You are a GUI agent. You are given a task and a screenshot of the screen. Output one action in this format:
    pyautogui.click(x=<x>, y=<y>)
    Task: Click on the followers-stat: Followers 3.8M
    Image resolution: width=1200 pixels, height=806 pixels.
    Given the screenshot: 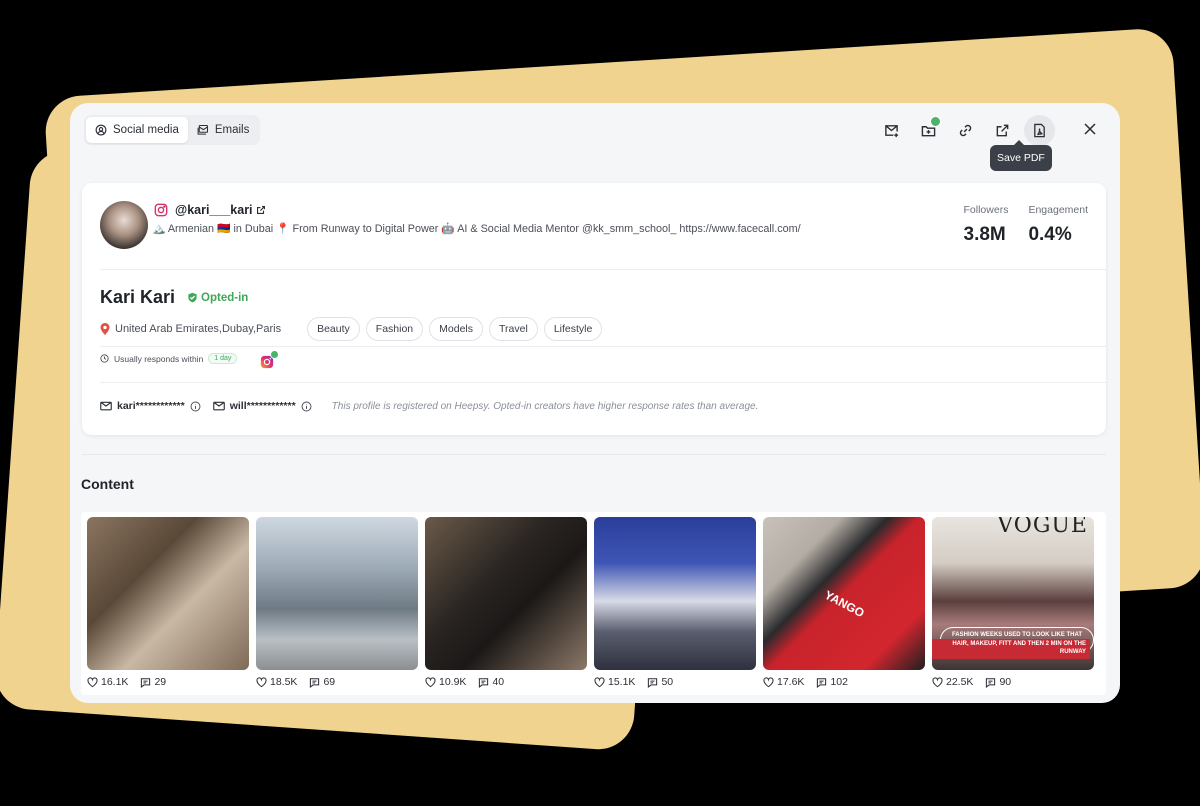 What is the action you would take?
    pyautogui.click(x=986, y=225)
    